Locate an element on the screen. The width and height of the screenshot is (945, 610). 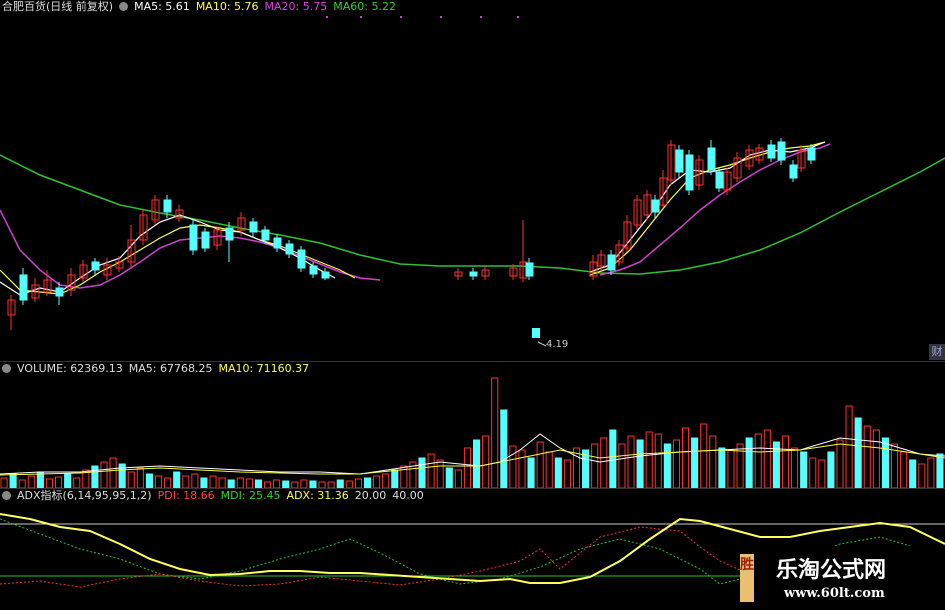
ma5-value: MA5: 5.61 is located at coordinates (162, 6).